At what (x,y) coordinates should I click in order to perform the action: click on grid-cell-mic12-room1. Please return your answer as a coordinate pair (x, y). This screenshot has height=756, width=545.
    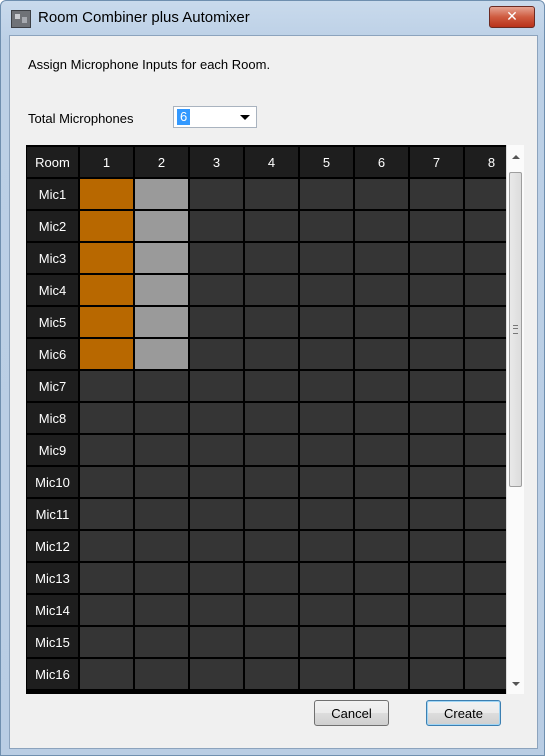
    Looking at the image, I should click on (106, 546).